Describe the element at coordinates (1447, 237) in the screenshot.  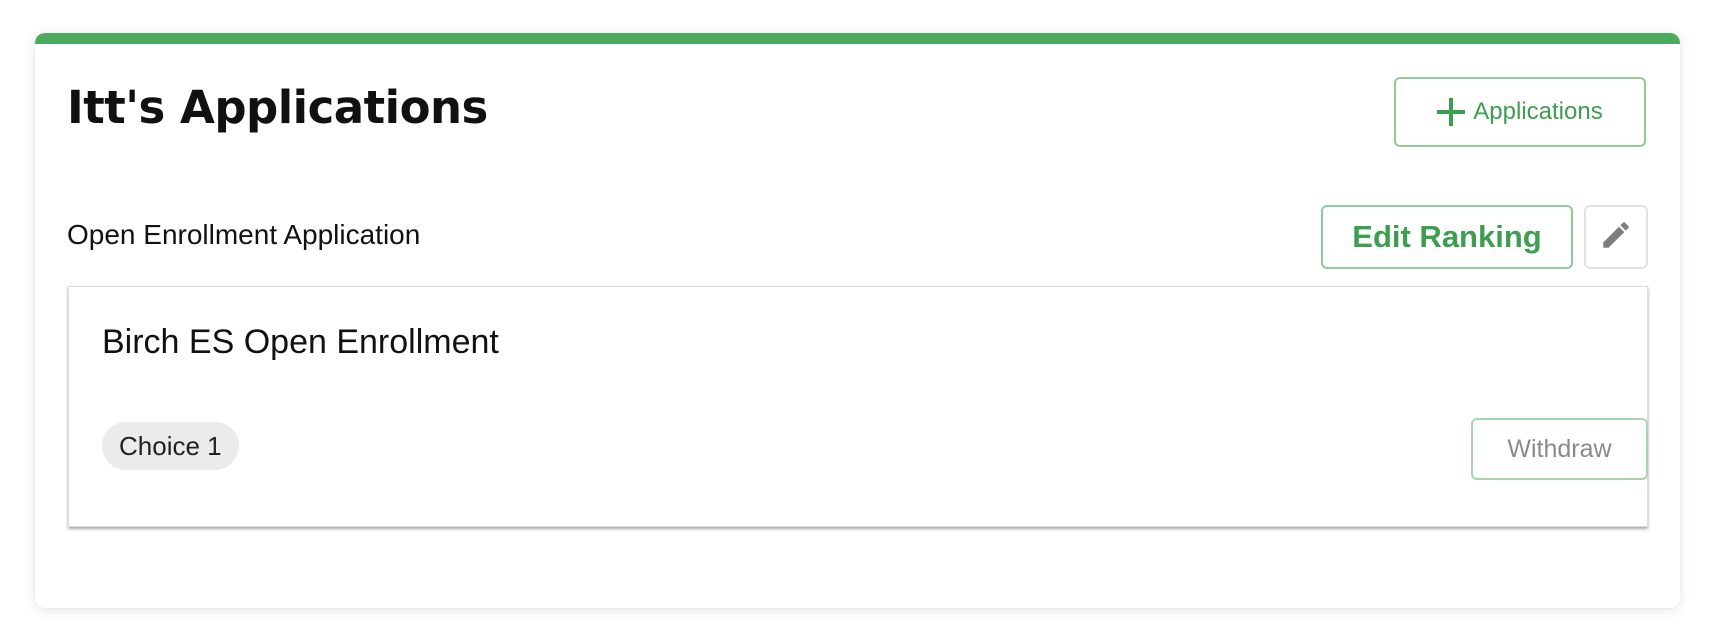
I see `edit-ranking-button: Edit Ranking` at that location.